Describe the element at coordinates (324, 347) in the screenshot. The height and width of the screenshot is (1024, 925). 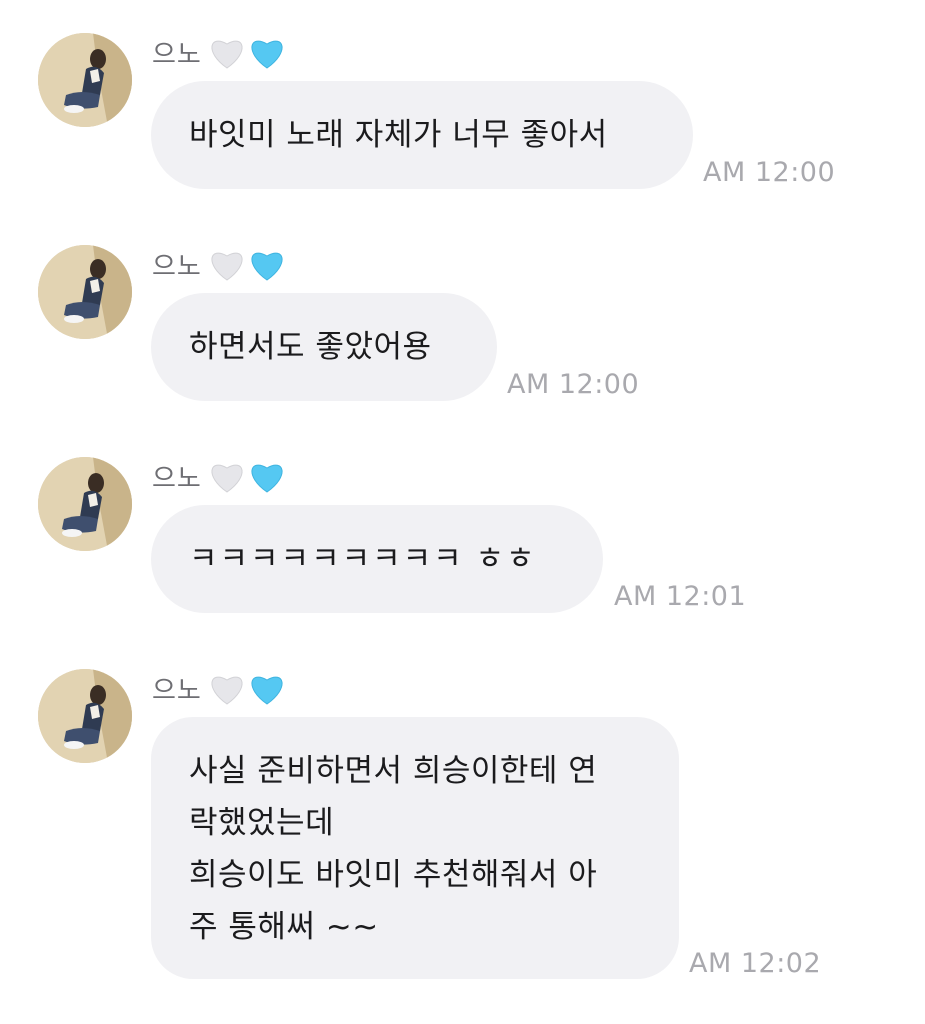
I see `message-bubble: 하면서도 좋았어용` at that location.